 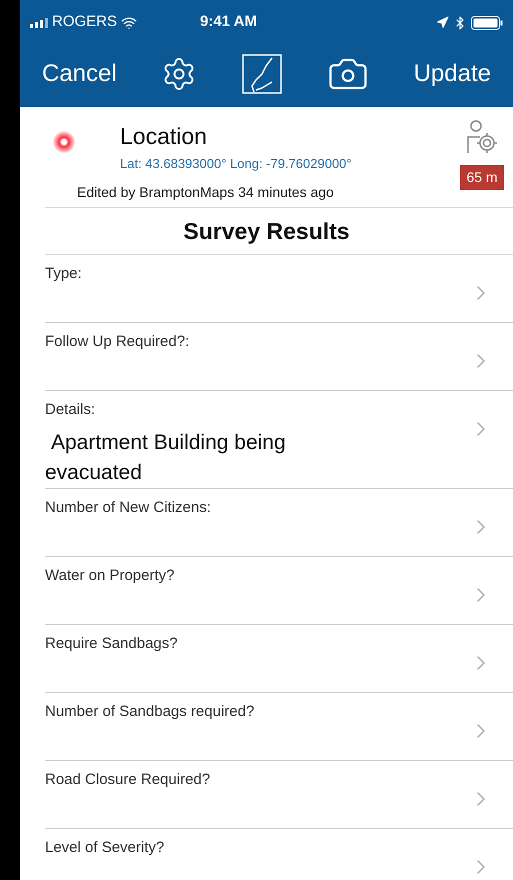 I want to click on form-field-row: Road Closure Required?, so click(x=279, y=795).